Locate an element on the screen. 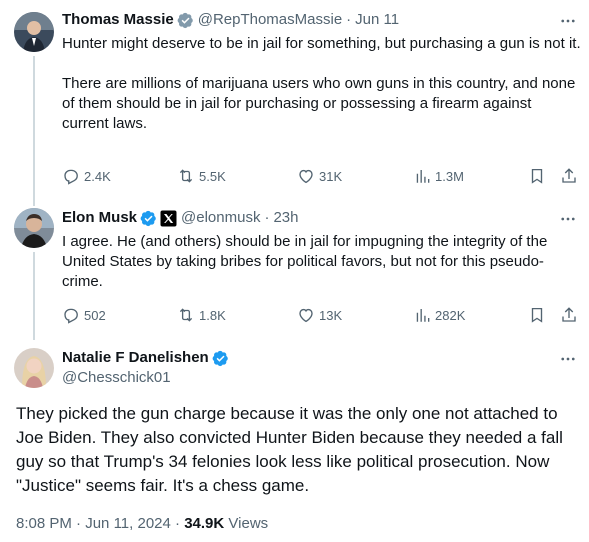 This screenshot has height=542, width=589. author-handle: @Chesschick01 is located at coordinates (116, 378).